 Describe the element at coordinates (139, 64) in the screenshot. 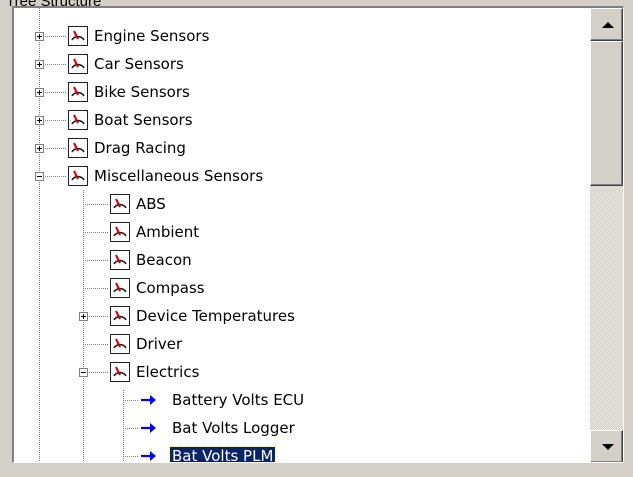

I see `tree-item-label: Car Sensors` at that location.